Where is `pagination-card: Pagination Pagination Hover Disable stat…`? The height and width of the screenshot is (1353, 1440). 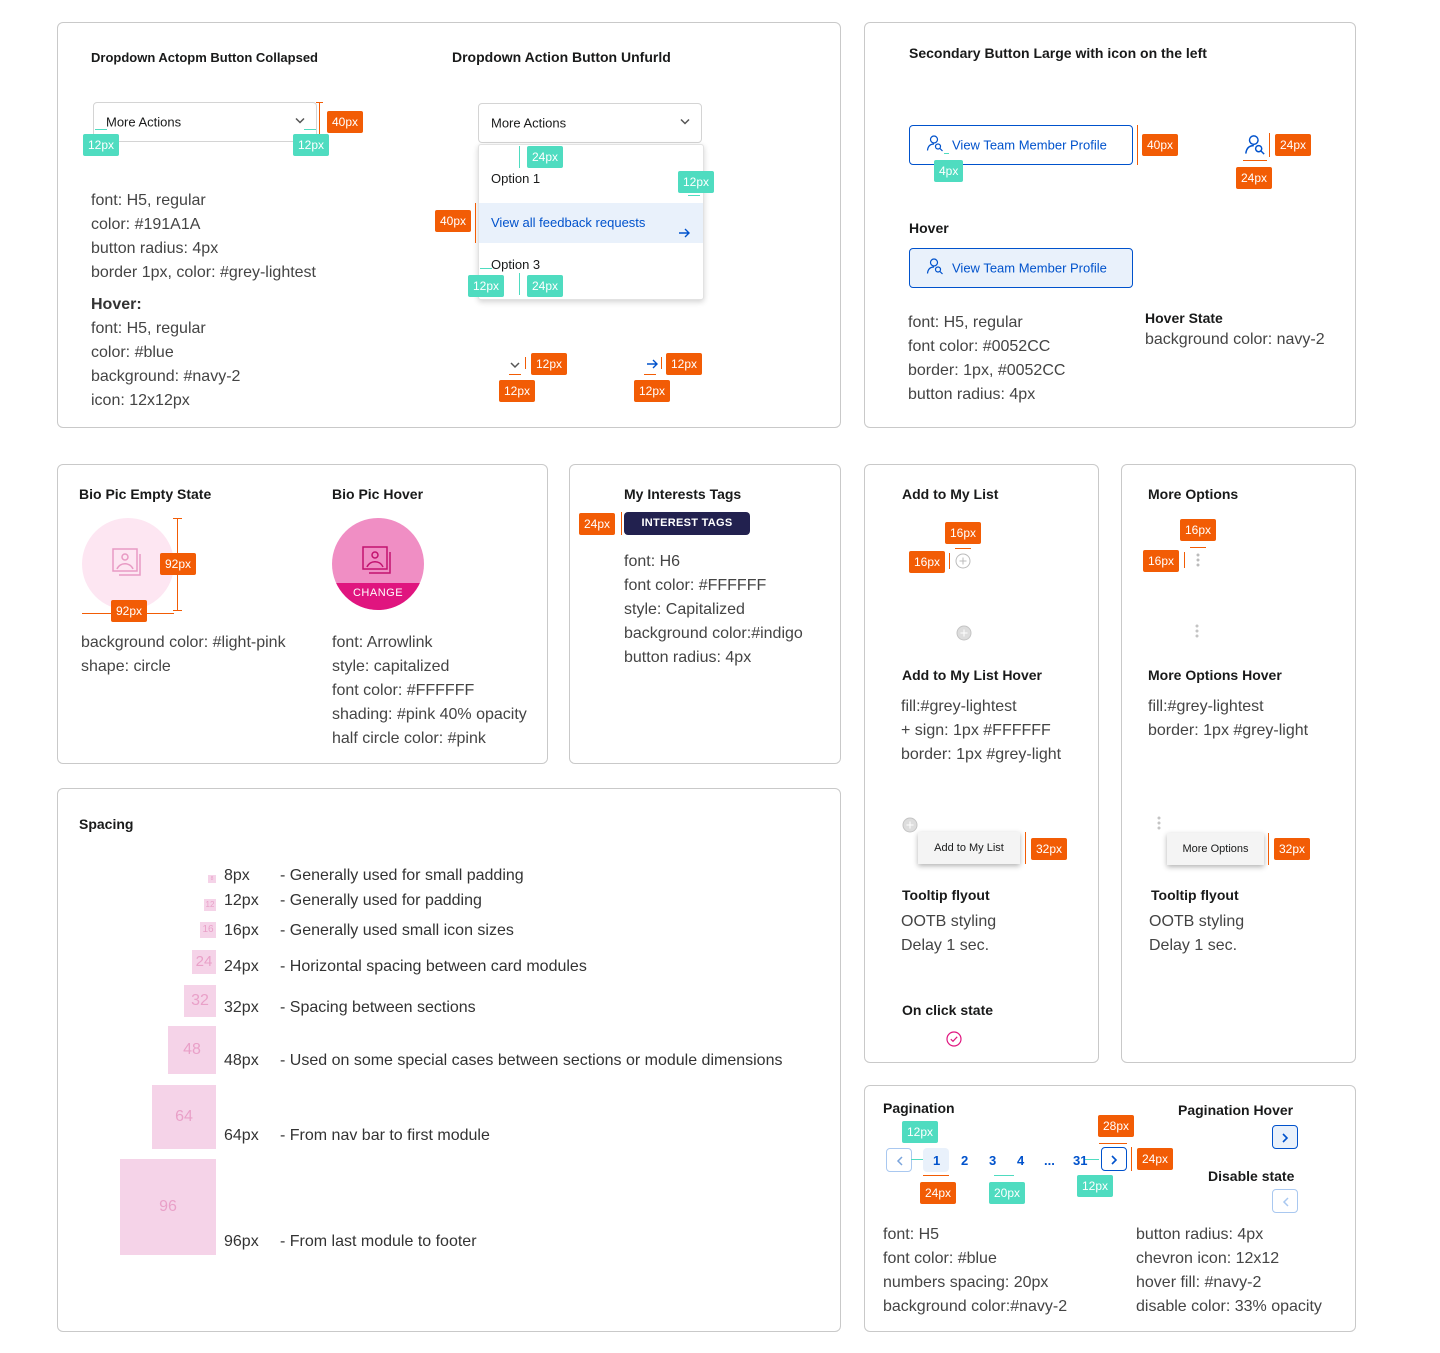 pagination-card: Pagination Pagination Hover Disable stat… is located at coordinates (1110, 1208).